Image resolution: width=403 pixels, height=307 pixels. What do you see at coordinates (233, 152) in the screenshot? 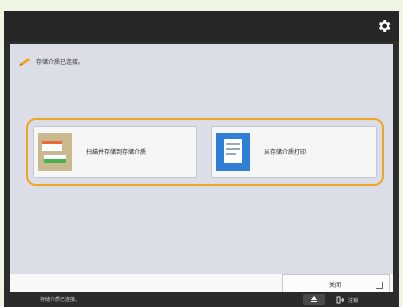
I see `print-from-media-icon` at bounding box center [233, 152].